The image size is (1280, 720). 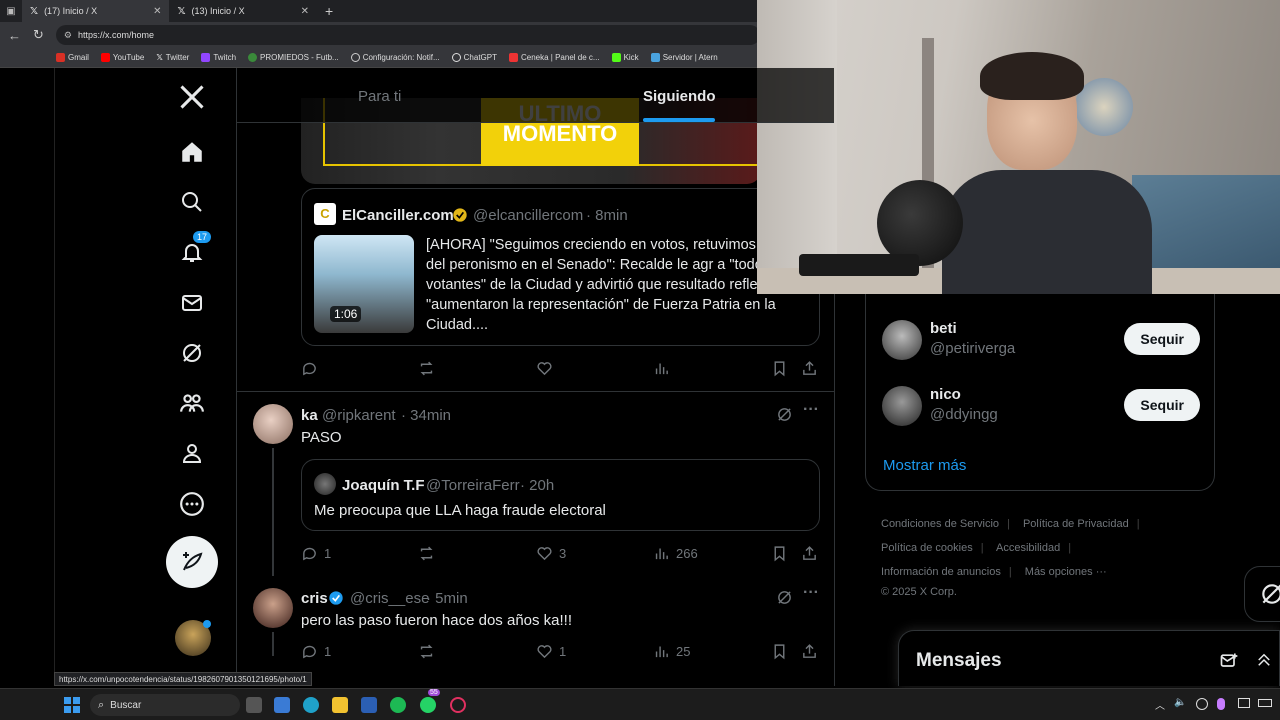 I want to click on search-icon, so click(x=192, y=202).